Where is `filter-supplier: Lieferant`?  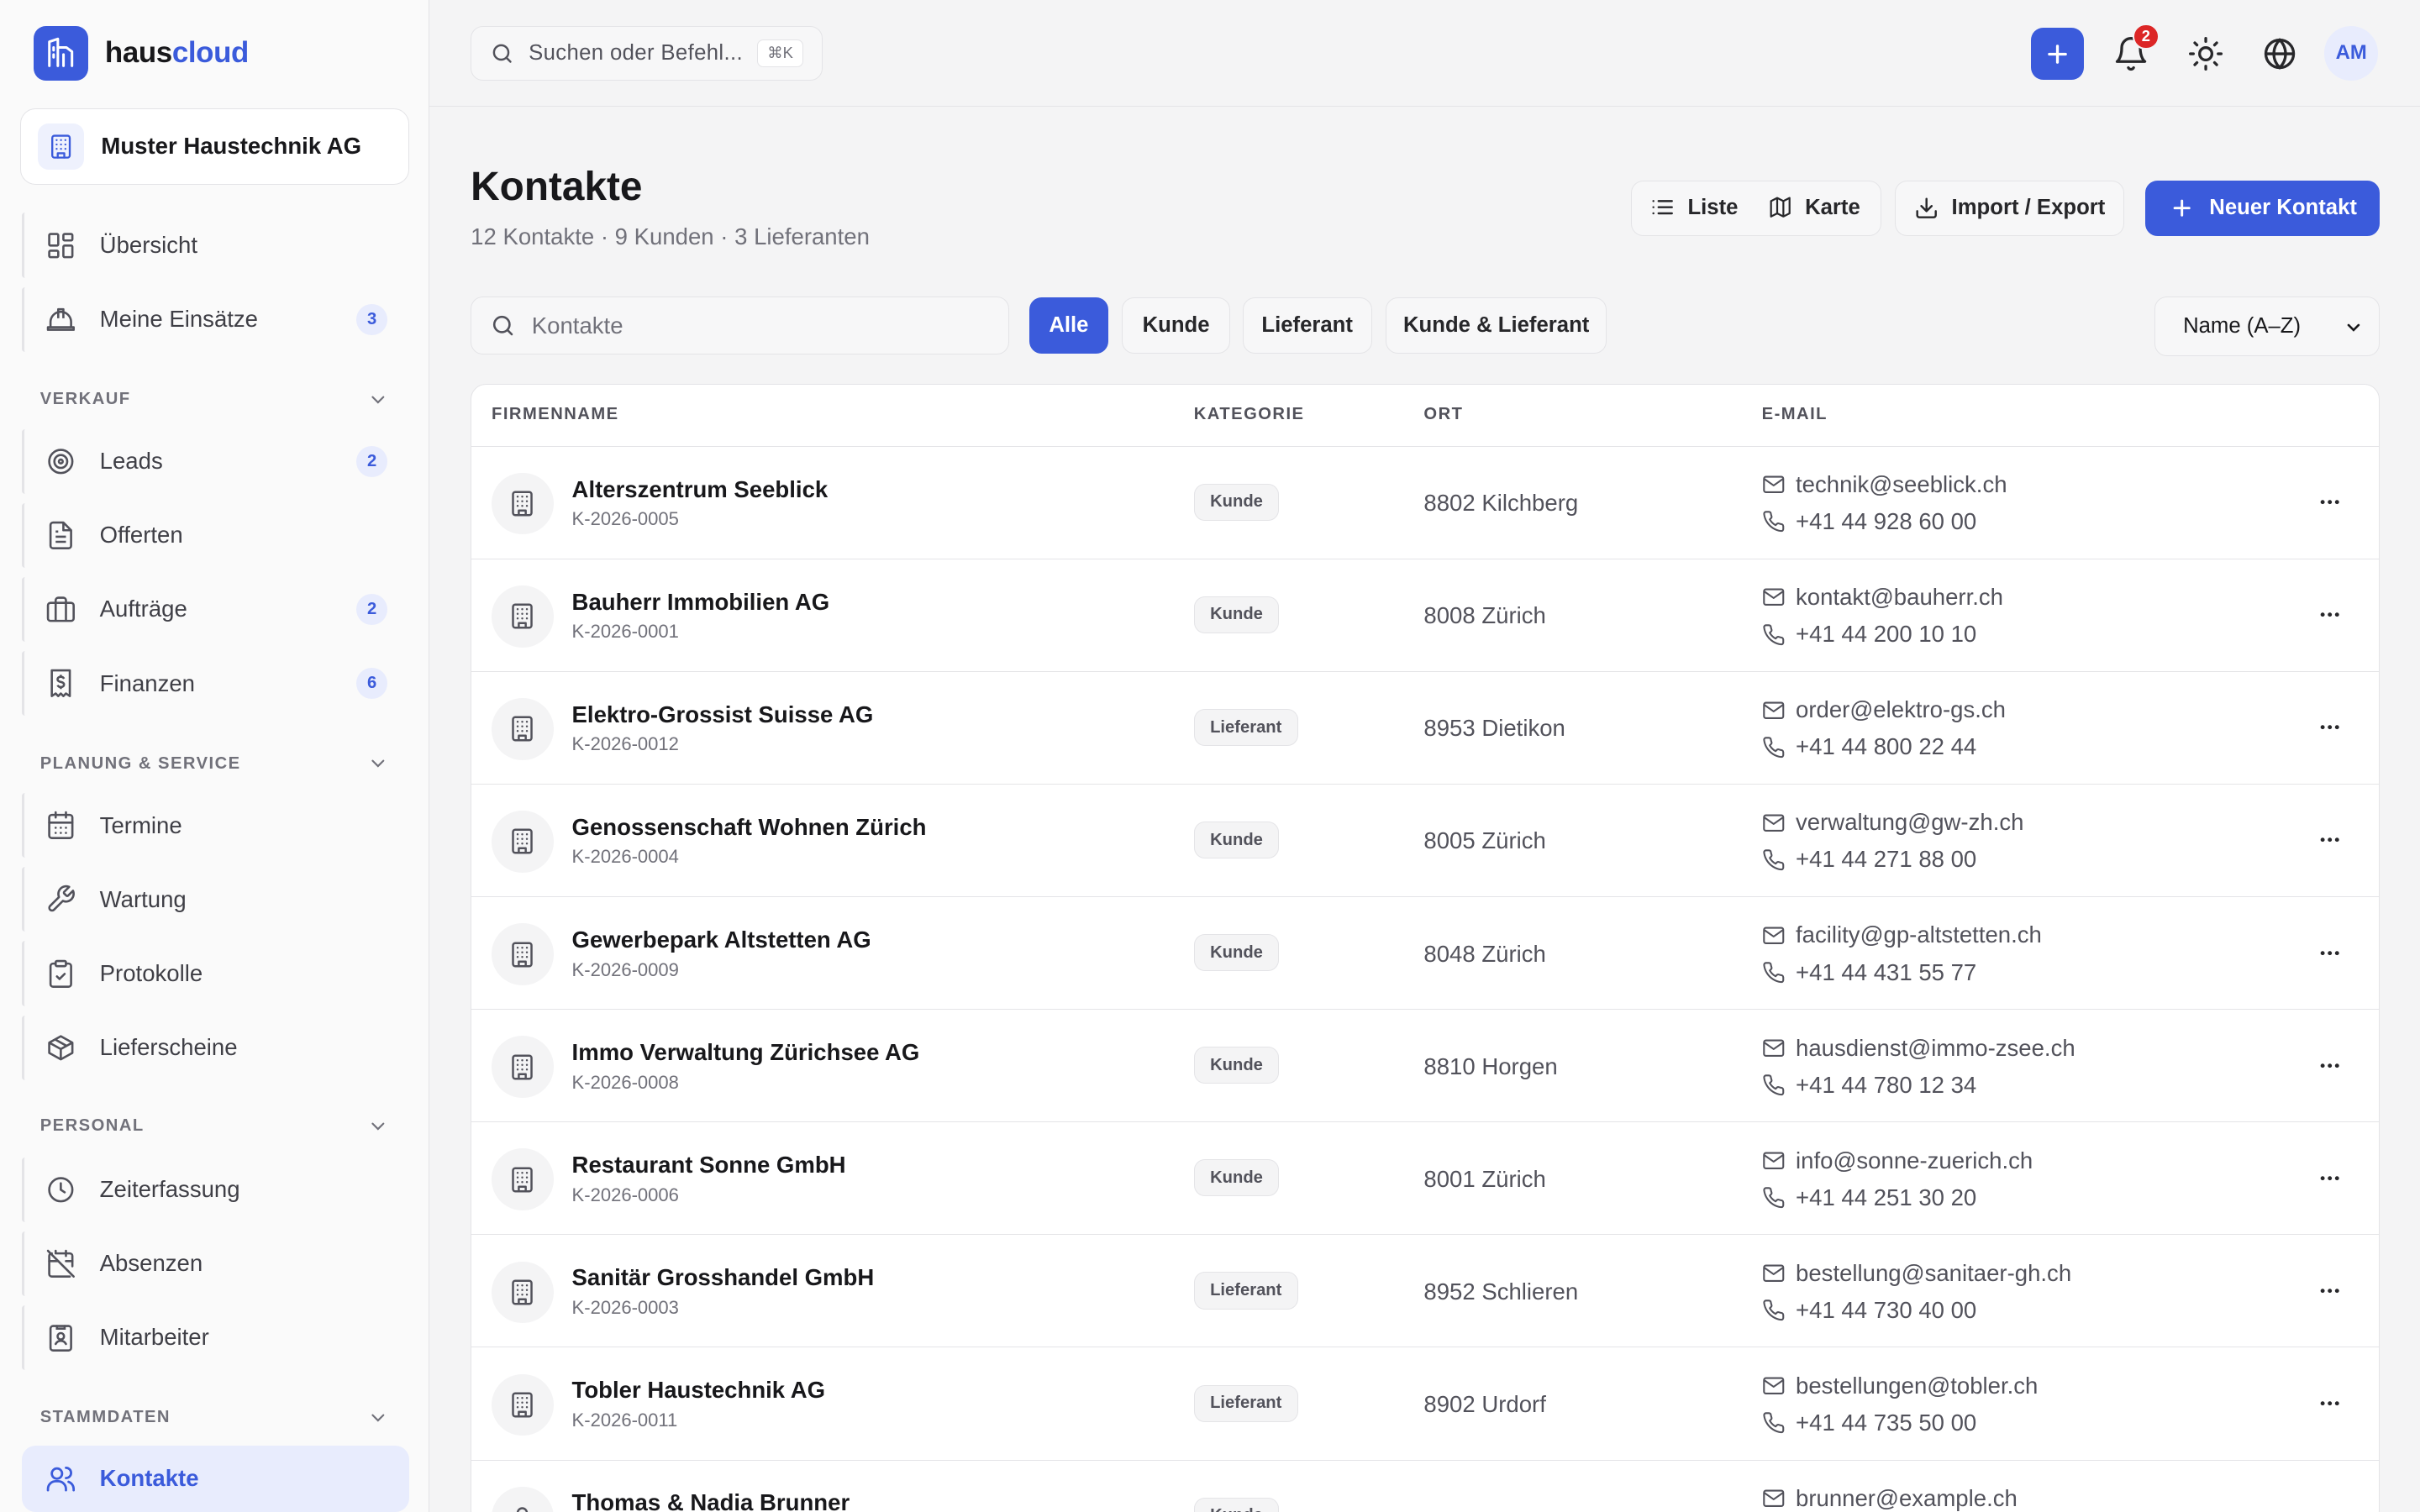 filter-supplier: Lieferant is located at coordinates (1307, 325).